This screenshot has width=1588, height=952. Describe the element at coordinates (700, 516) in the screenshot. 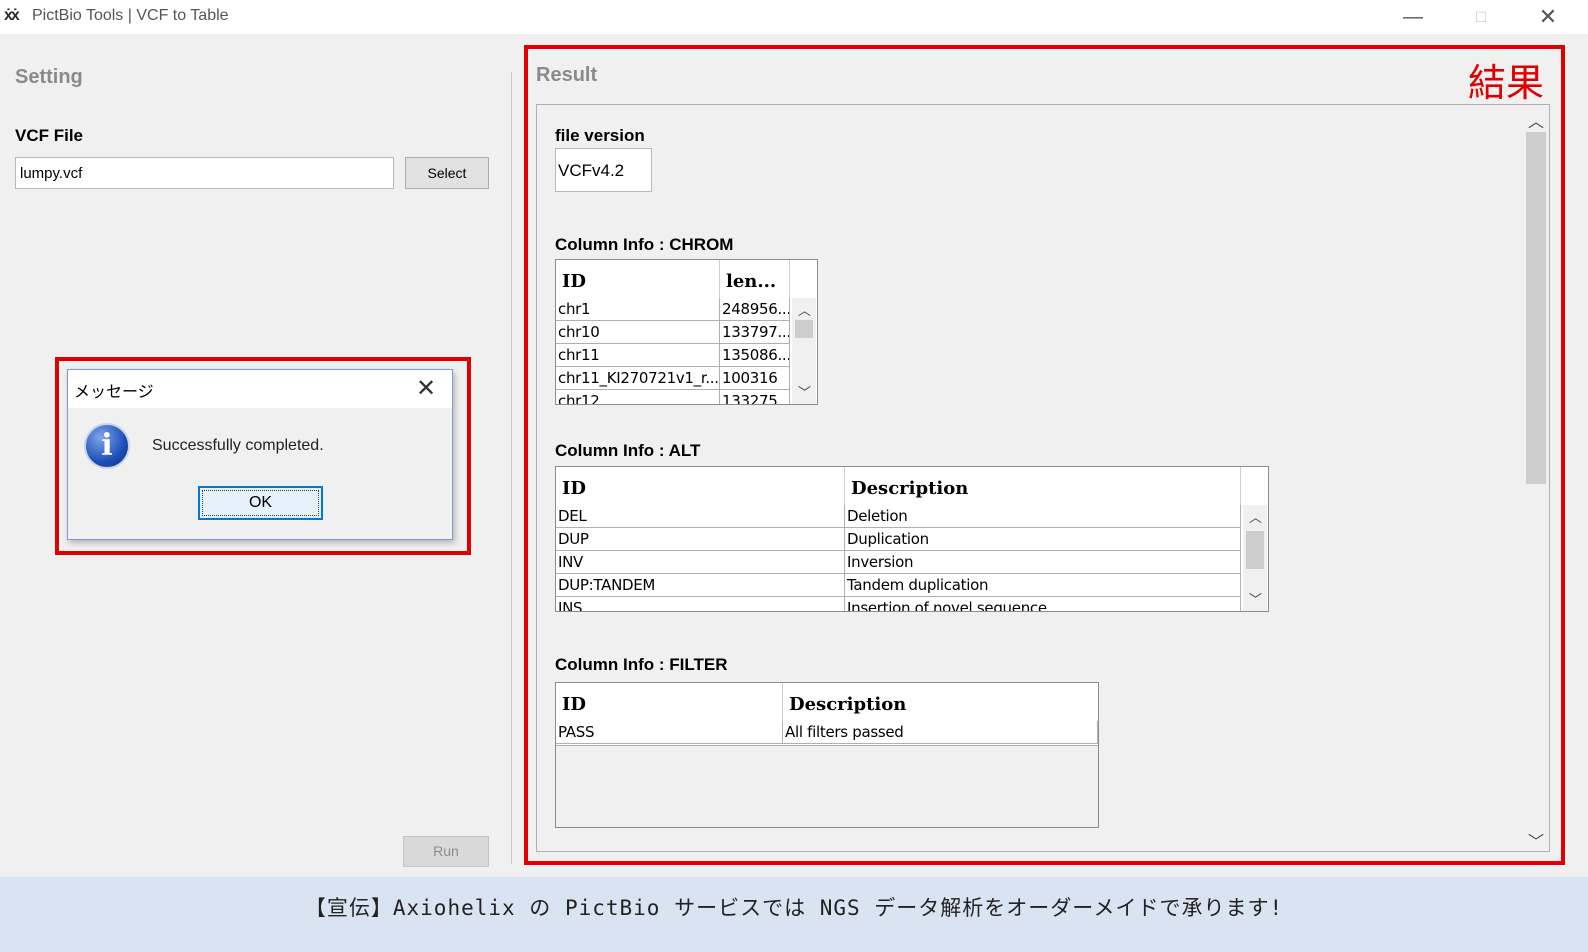

I see `table-row: DEL` at that location.